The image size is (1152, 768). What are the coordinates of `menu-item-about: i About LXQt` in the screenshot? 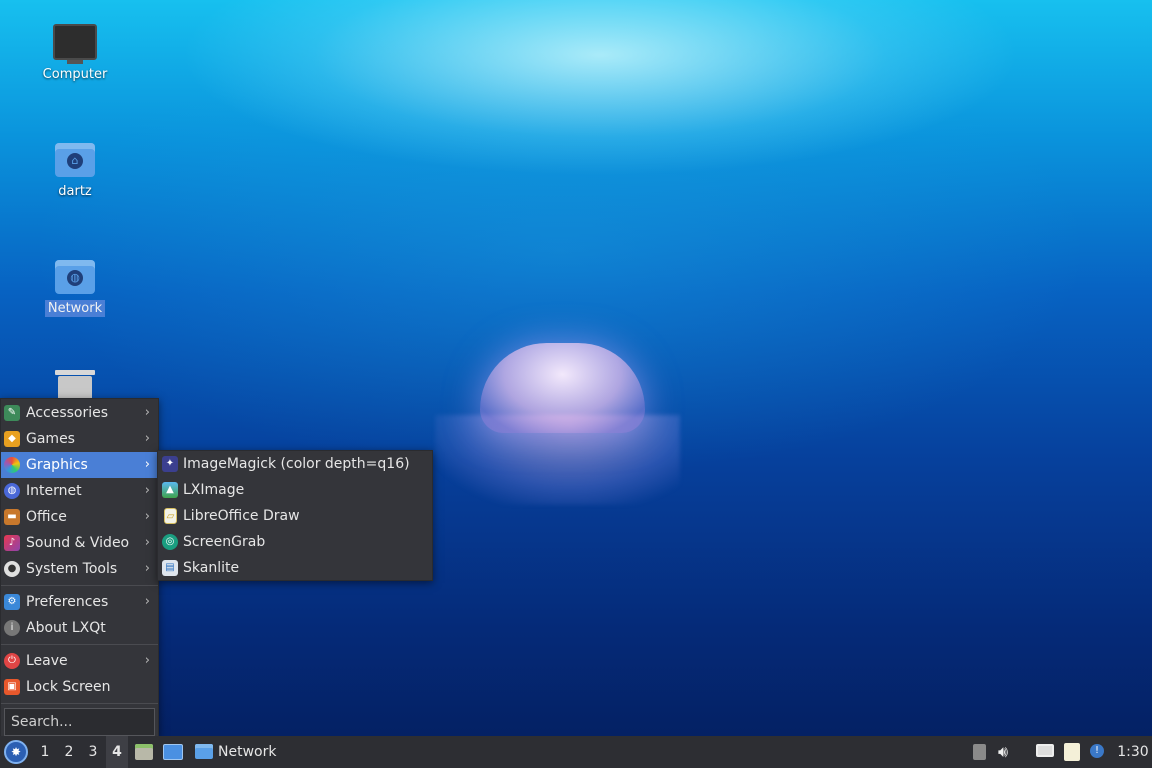 It's located at (79, 628).